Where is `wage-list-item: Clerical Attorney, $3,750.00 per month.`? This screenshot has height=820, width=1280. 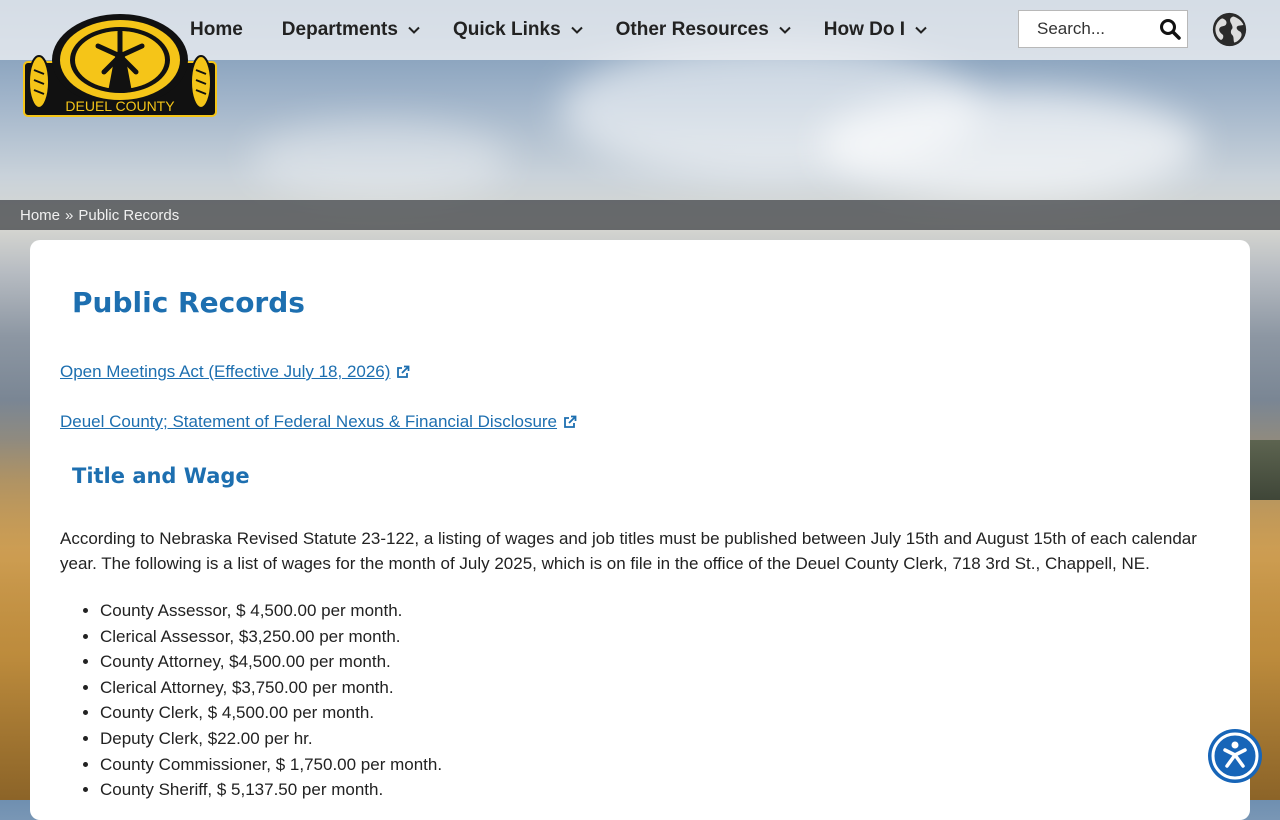
wage-list-item: Clerical Attorney, $3,750.00 per month. is located at coordinates (271, 688).